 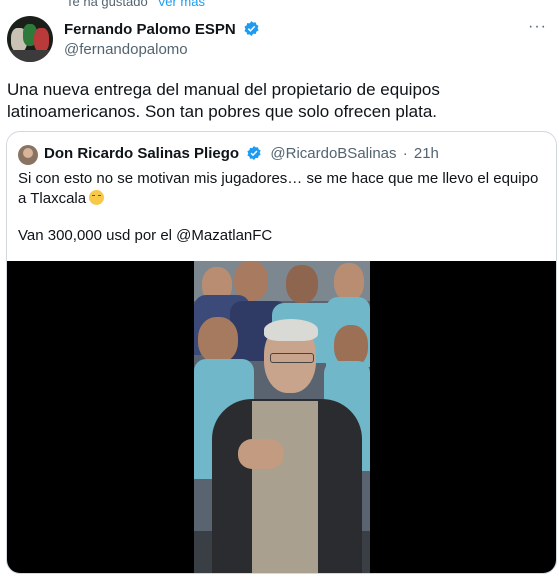 I want to click on quote-text-line2: Van 300,000 usd por el @MazatlanFC, so click(x=145, y=235).